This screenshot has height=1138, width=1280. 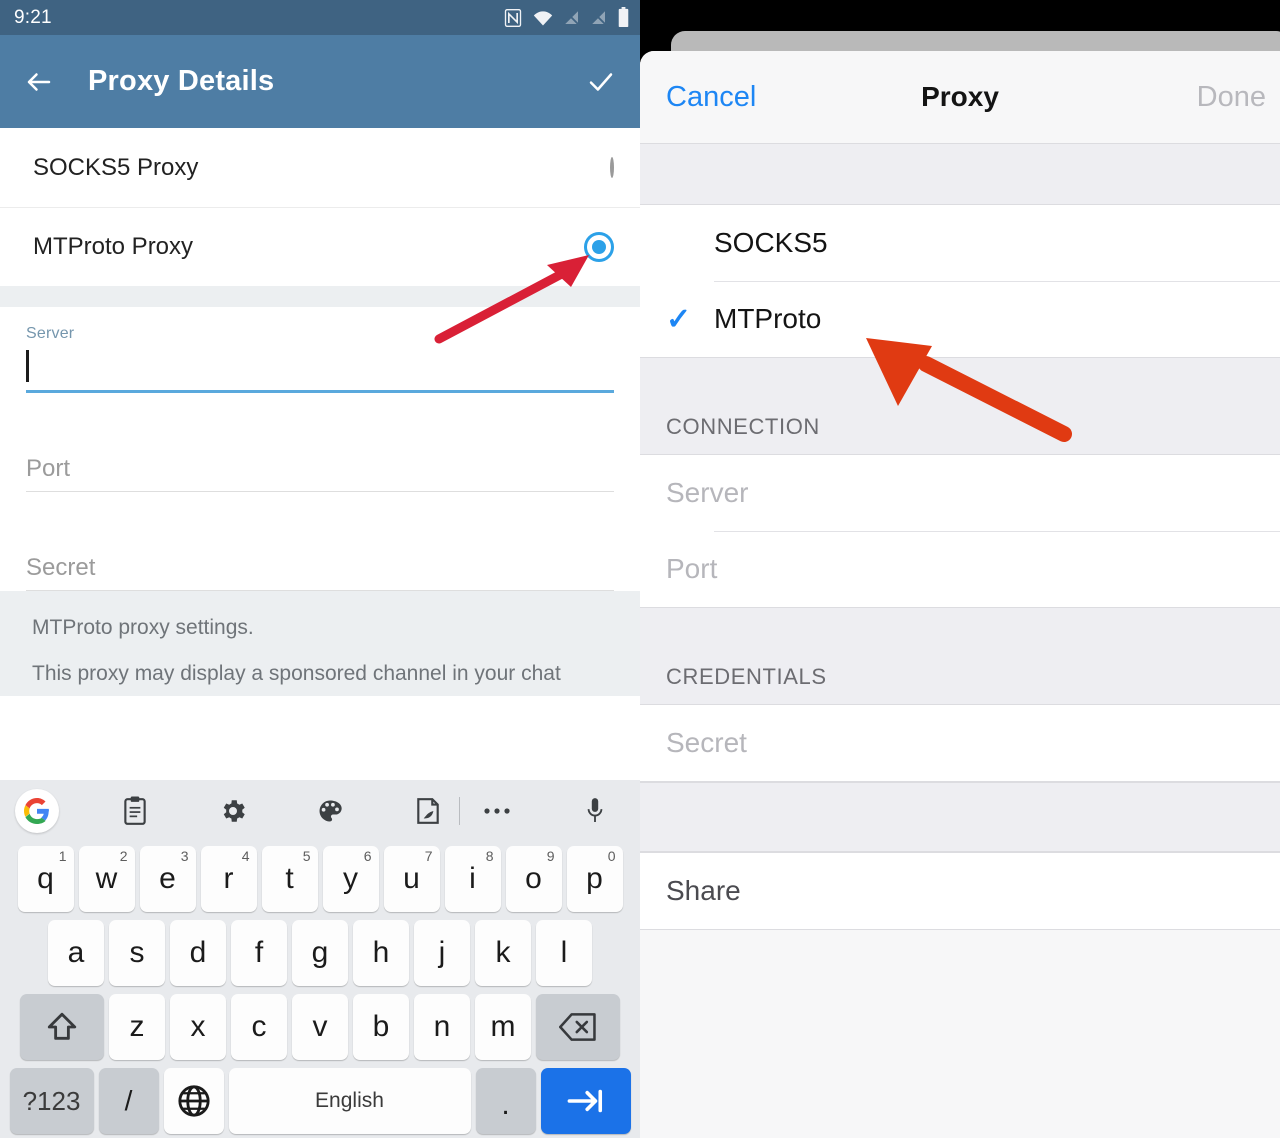 I want to click on text-caret, so click(x=27, y=365).